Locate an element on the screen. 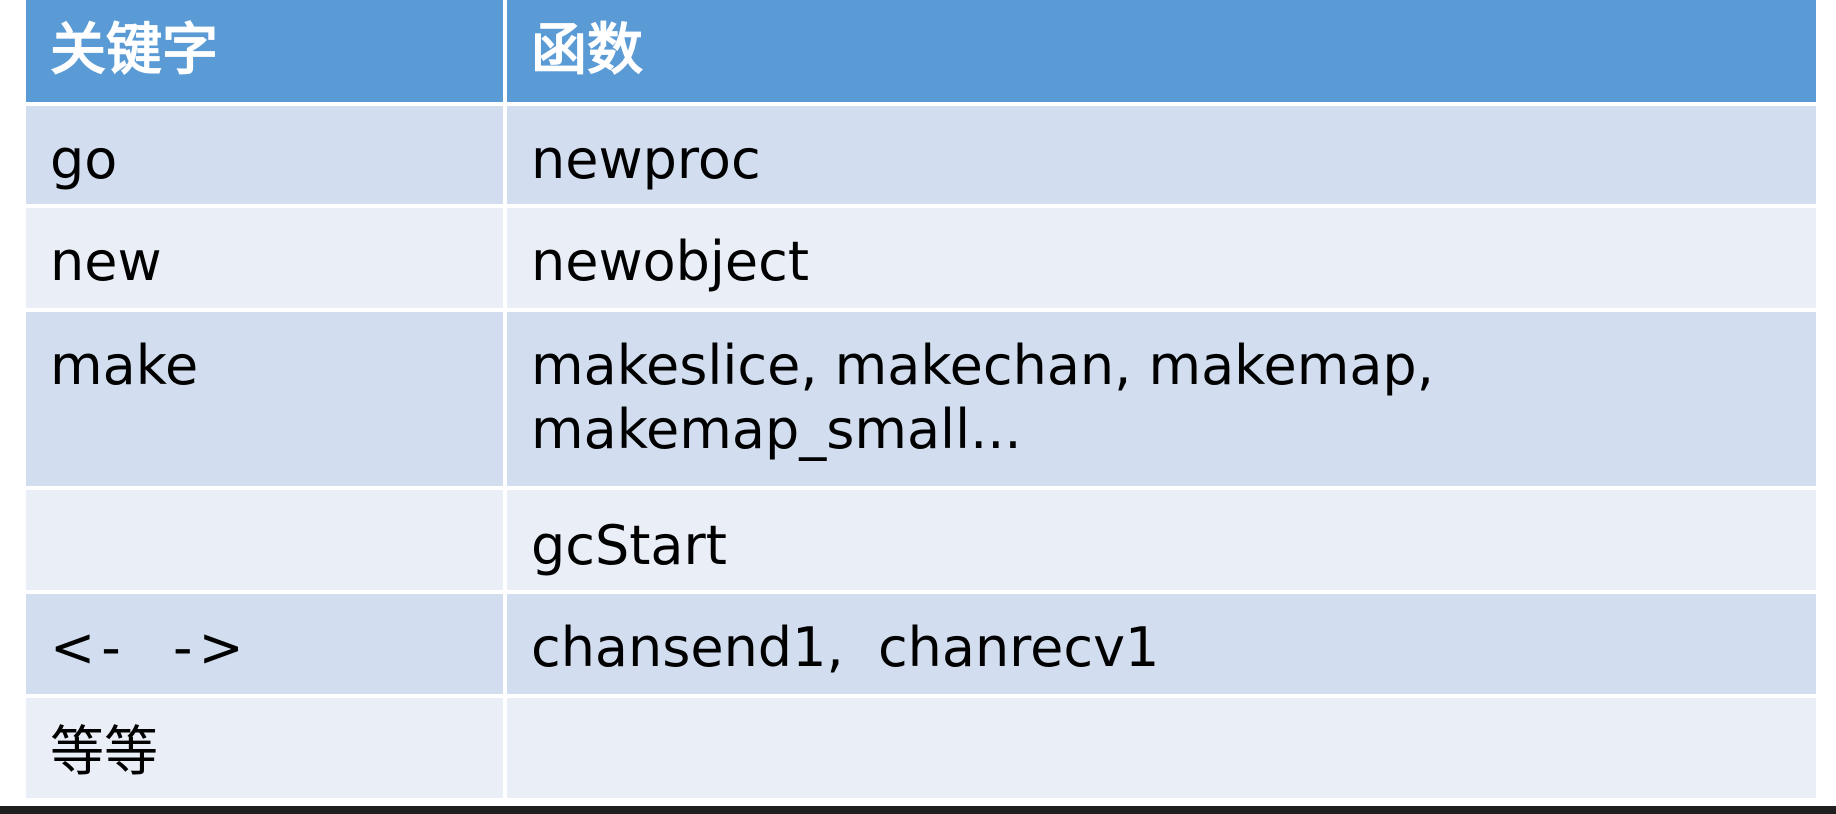 The height and width of the screenshot is (814, 1836). table-row: gcStart is located at coordinates (921, 540).